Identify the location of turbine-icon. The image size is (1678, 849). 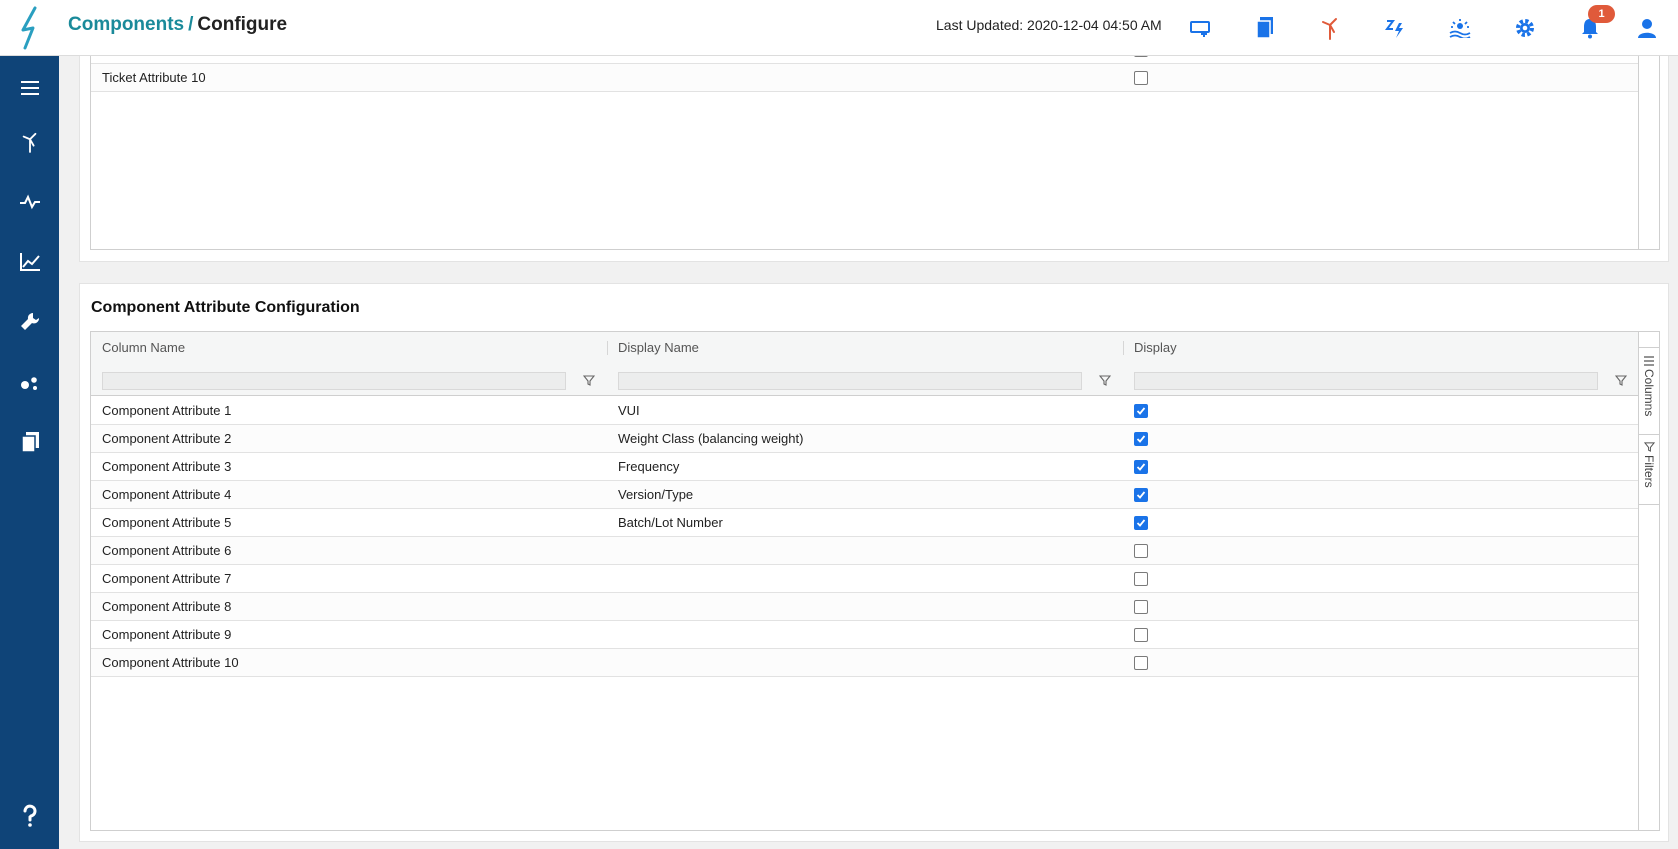
(29, 142).